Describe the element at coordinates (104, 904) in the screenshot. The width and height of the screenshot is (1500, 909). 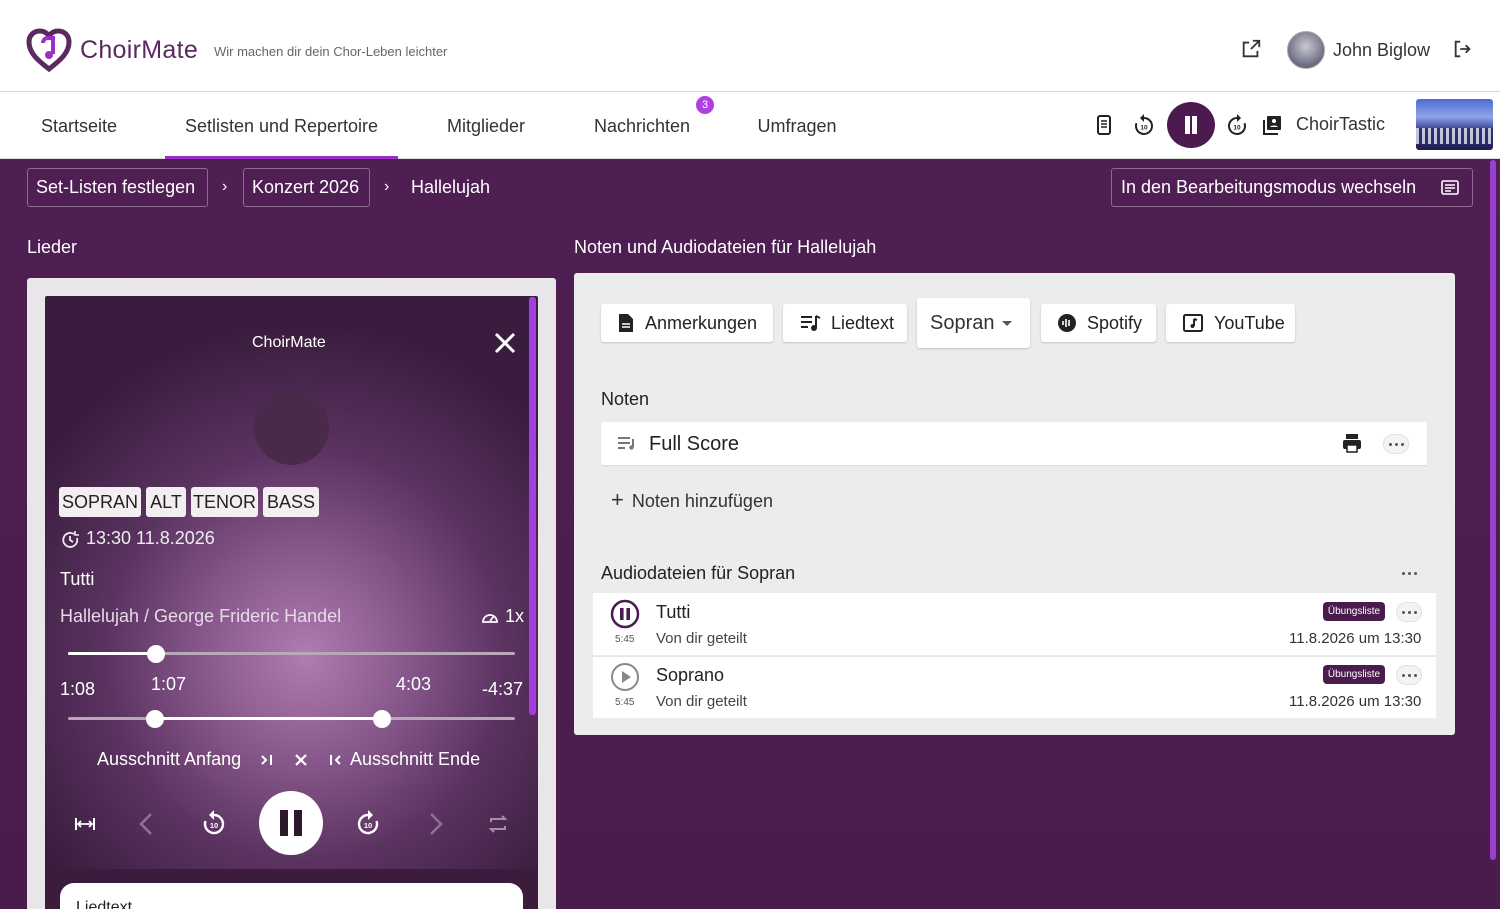
I see `lyrics-card-label: Liedtext` at that location.